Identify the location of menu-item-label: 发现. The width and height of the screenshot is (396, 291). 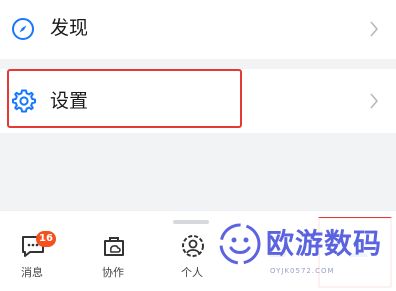
(69, 28).